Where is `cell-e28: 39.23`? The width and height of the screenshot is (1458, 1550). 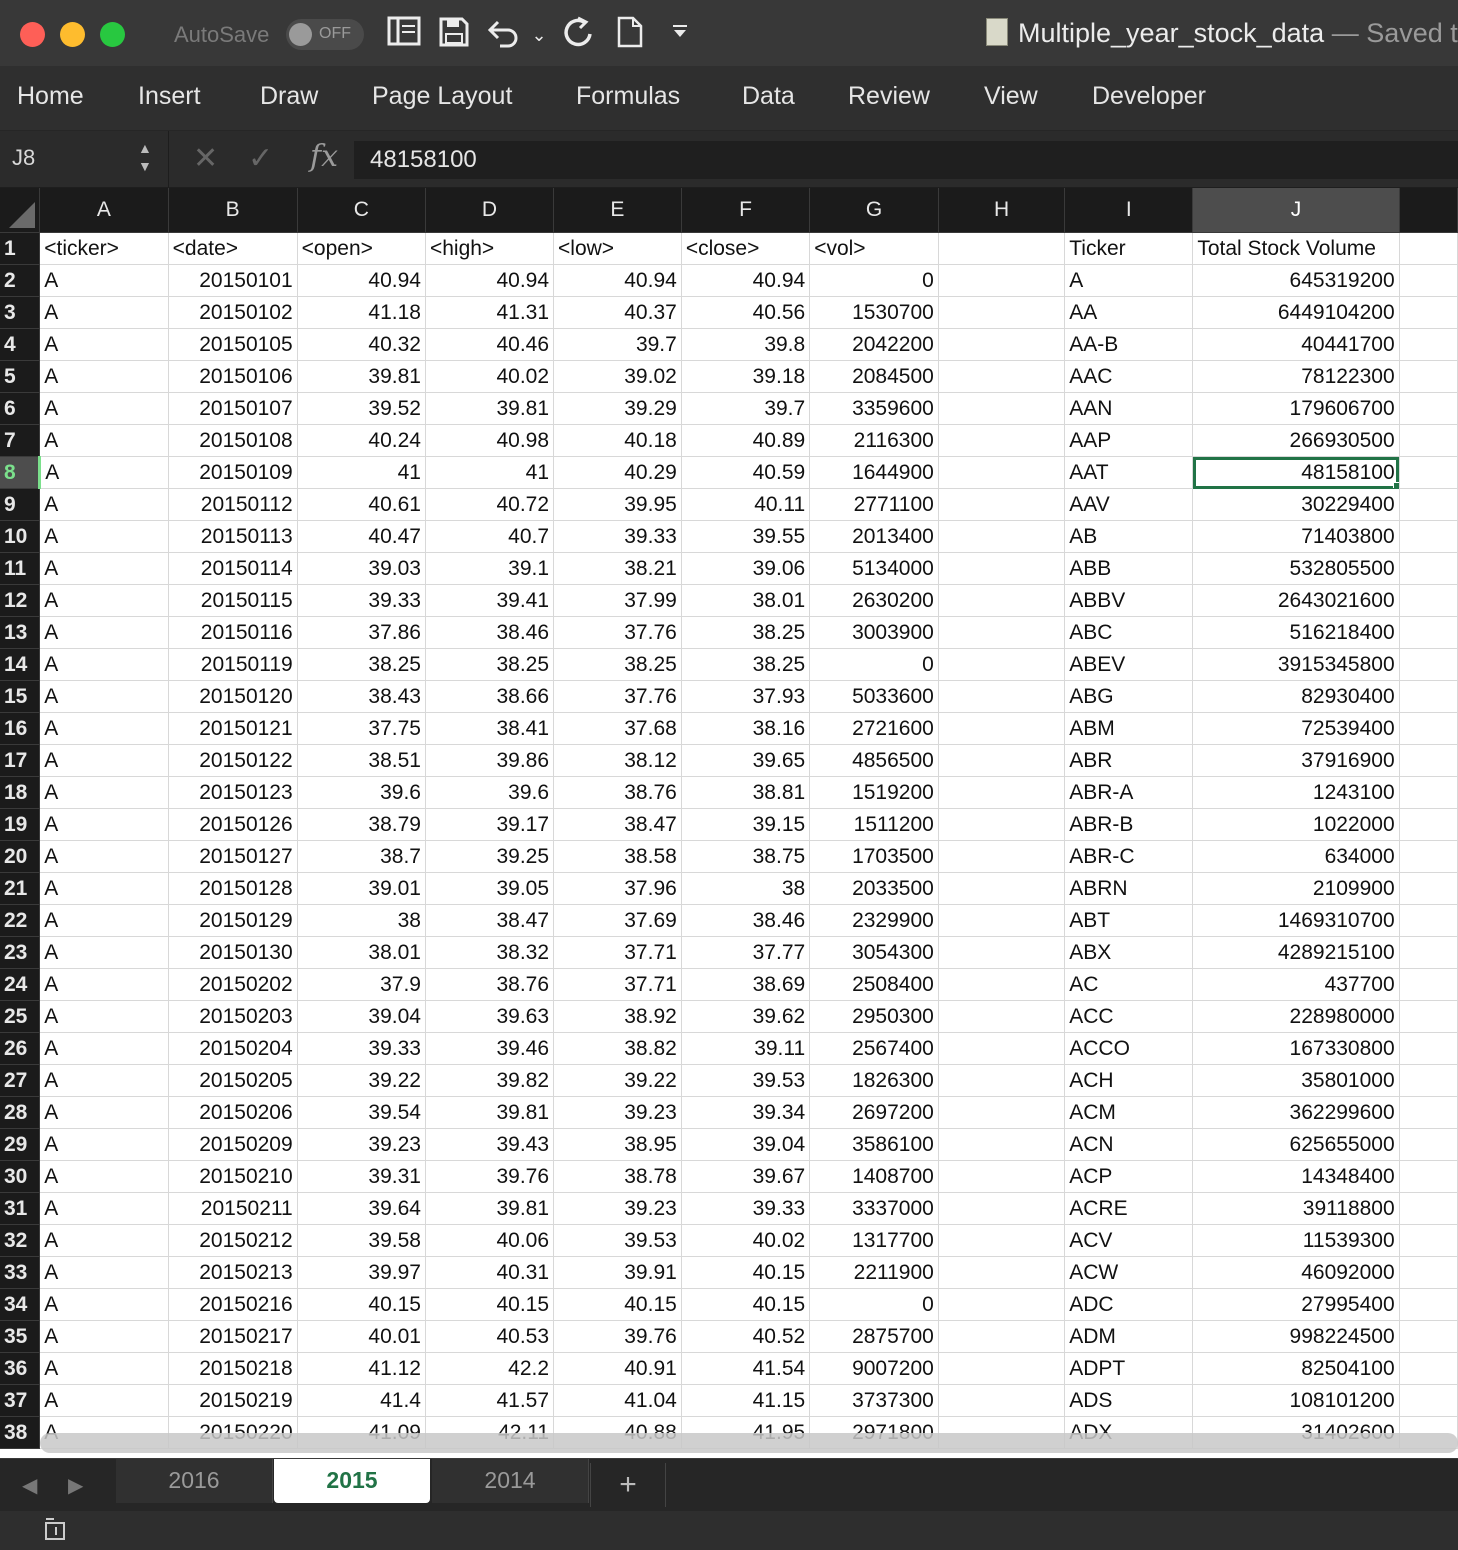 cell-e28: 39.23 is located at coordinates (617, 1112).